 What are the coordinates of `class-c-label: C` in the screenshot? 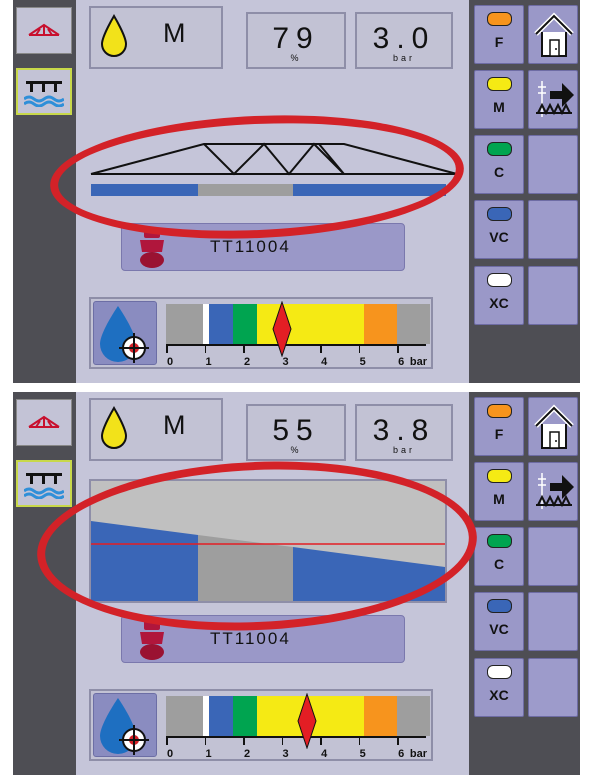 It's located at (499, 172).